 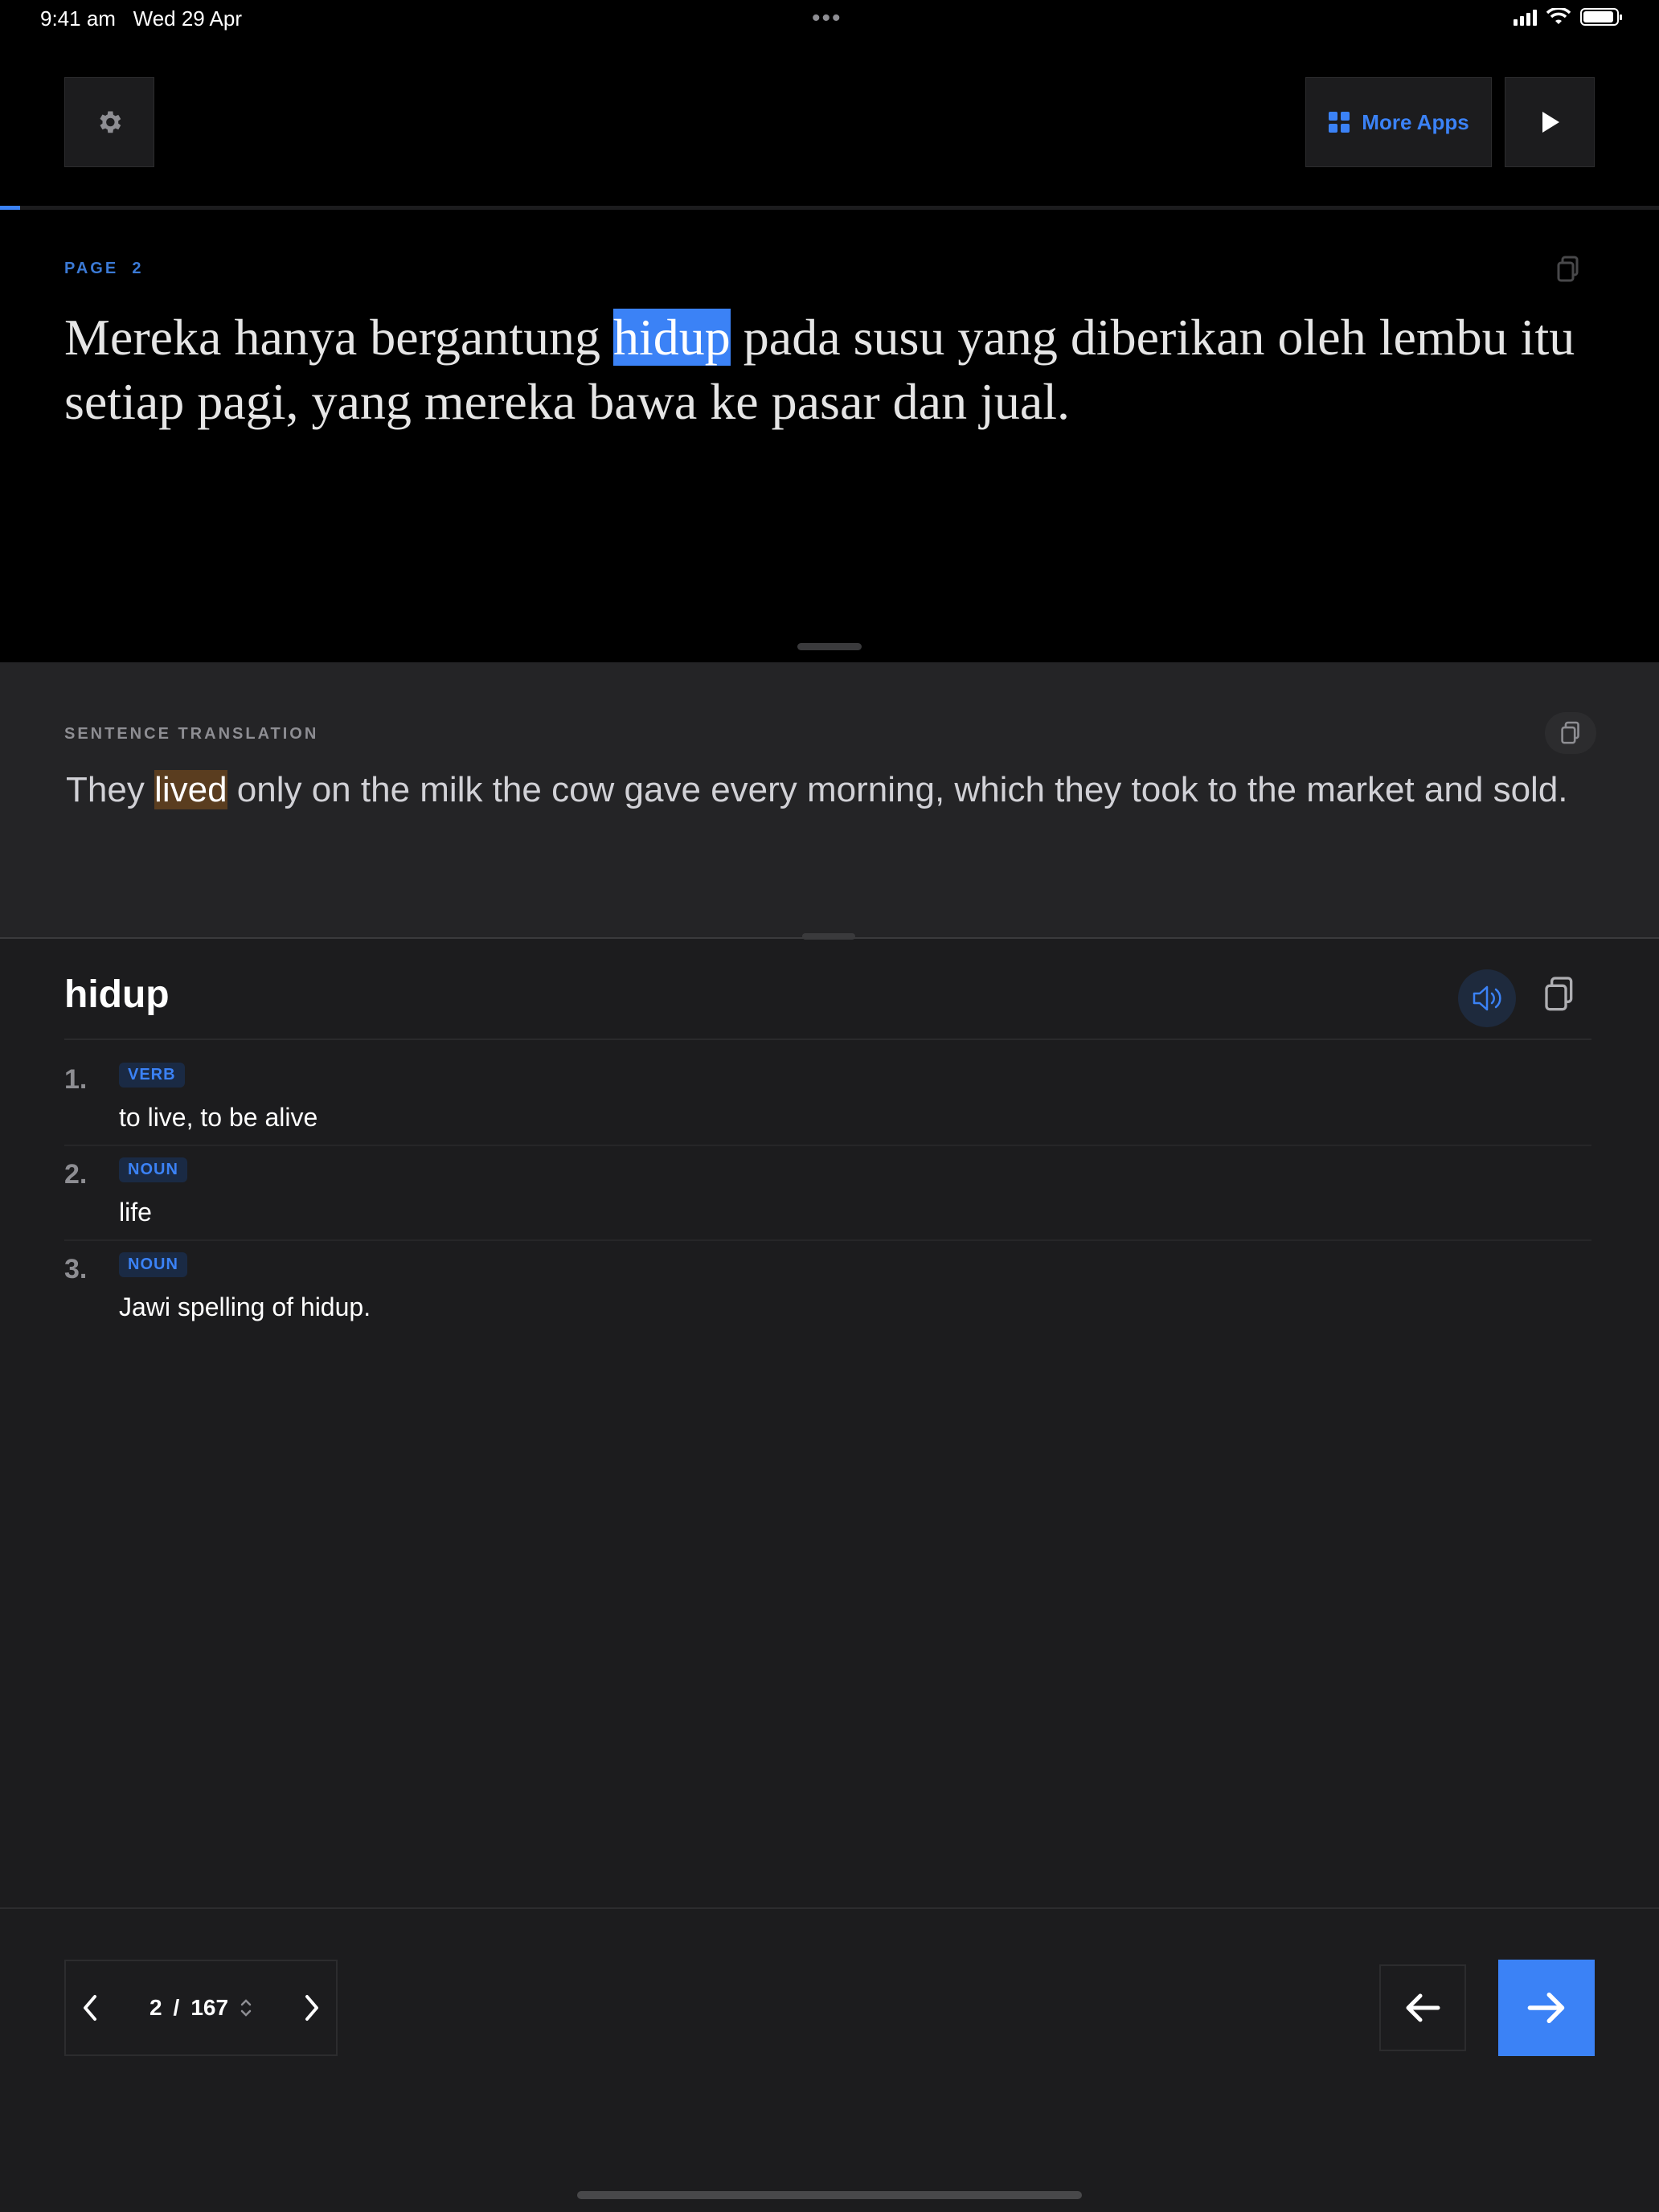 I want to click on chevron-up-down-icon, so click(x=246, y=2008).